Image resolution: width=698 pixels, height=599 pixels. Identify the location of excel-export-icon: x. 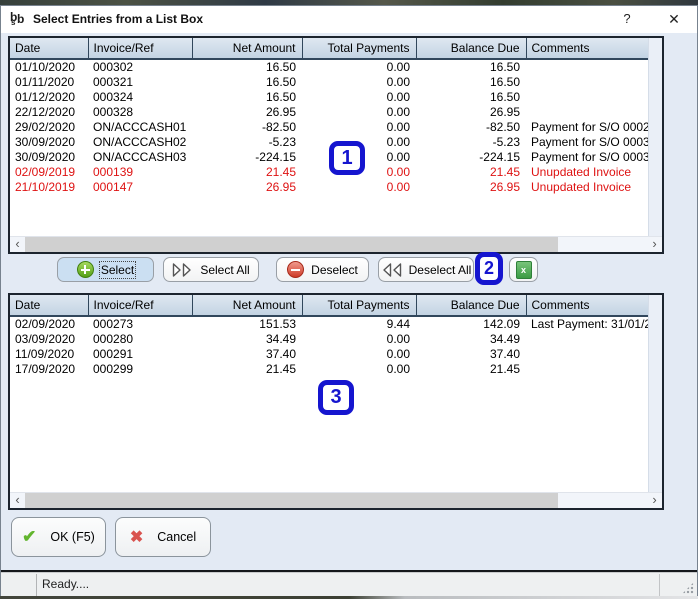
(523, 269).